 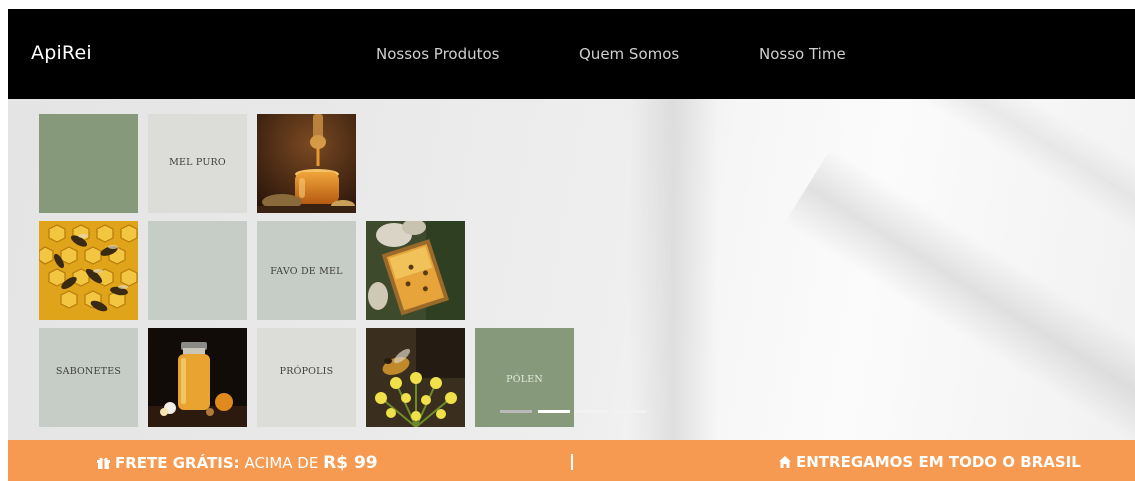 What do you see at coordinates (281, 463) in the screenshot?
I see `free-shipping-text: ACIMA DE` at bounding box center [281, 463].